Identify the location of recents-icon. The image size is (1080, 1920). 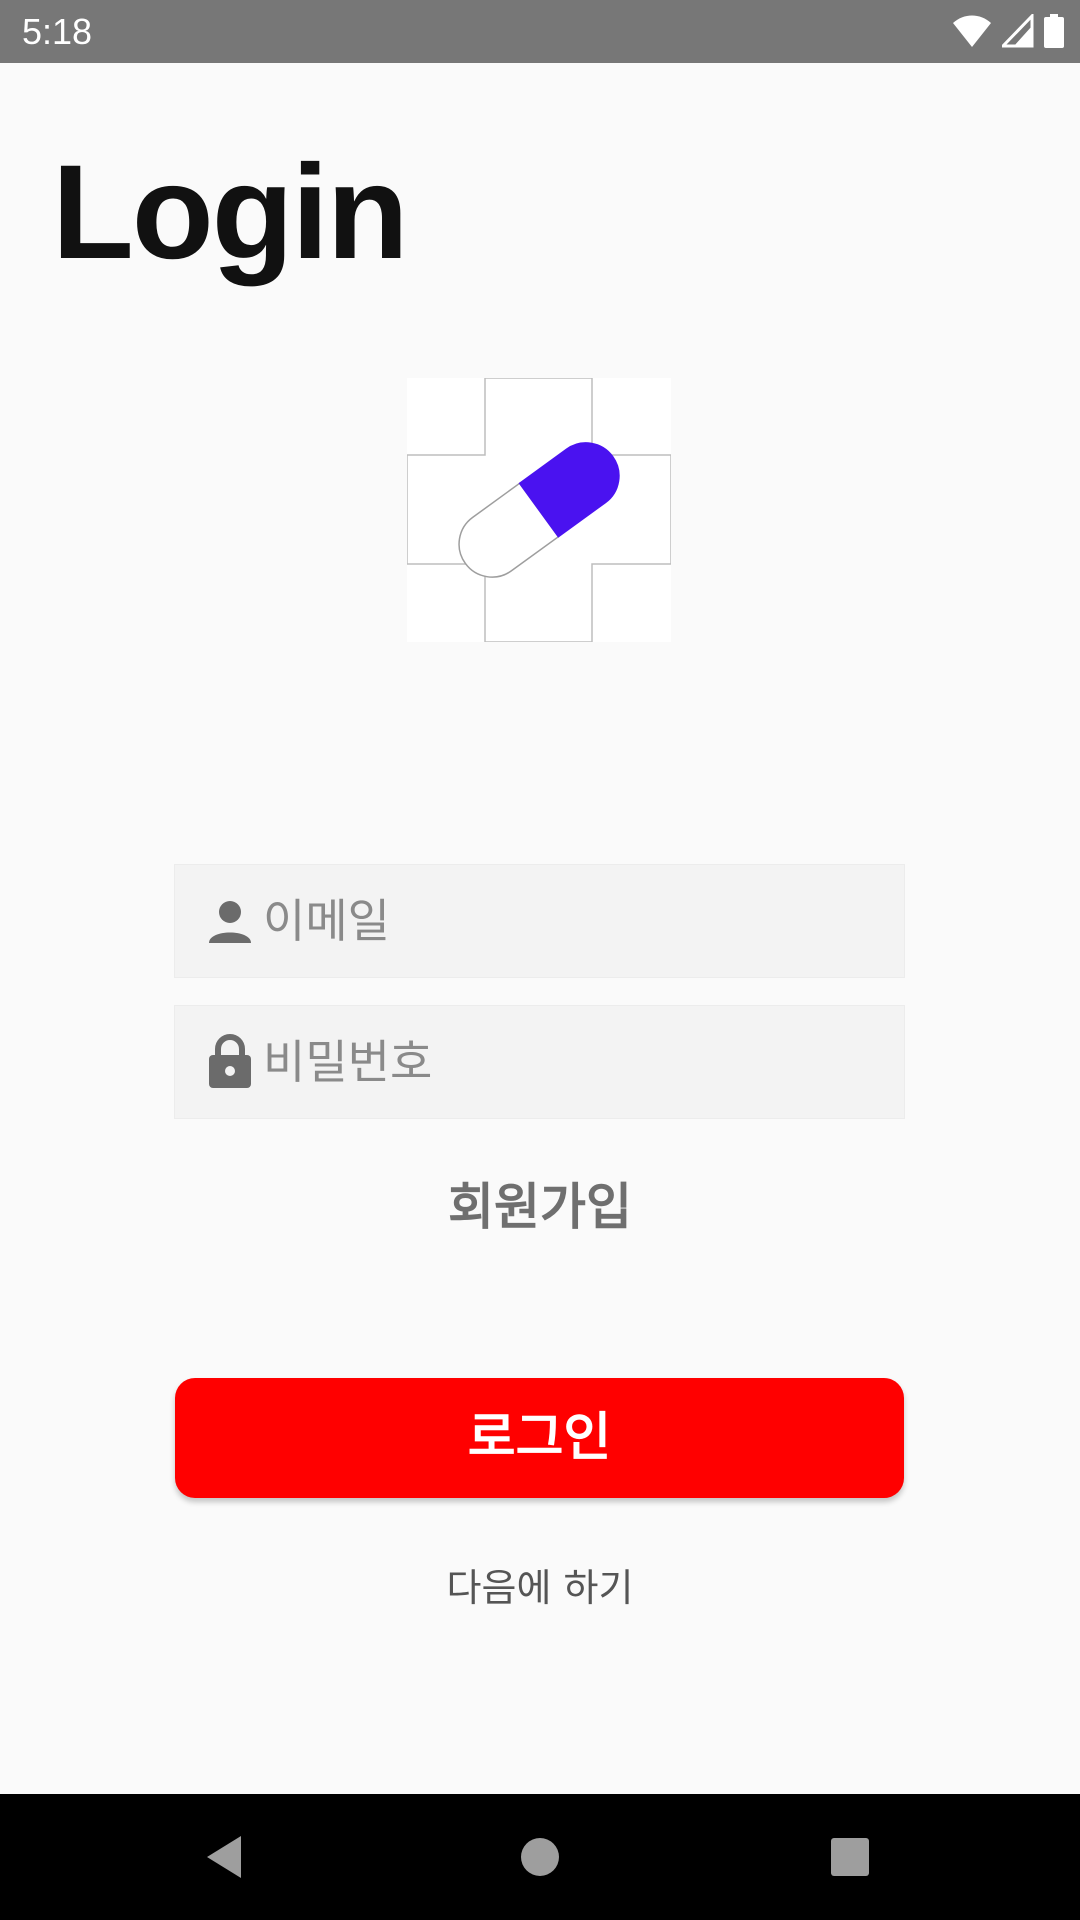
(850, 1857).